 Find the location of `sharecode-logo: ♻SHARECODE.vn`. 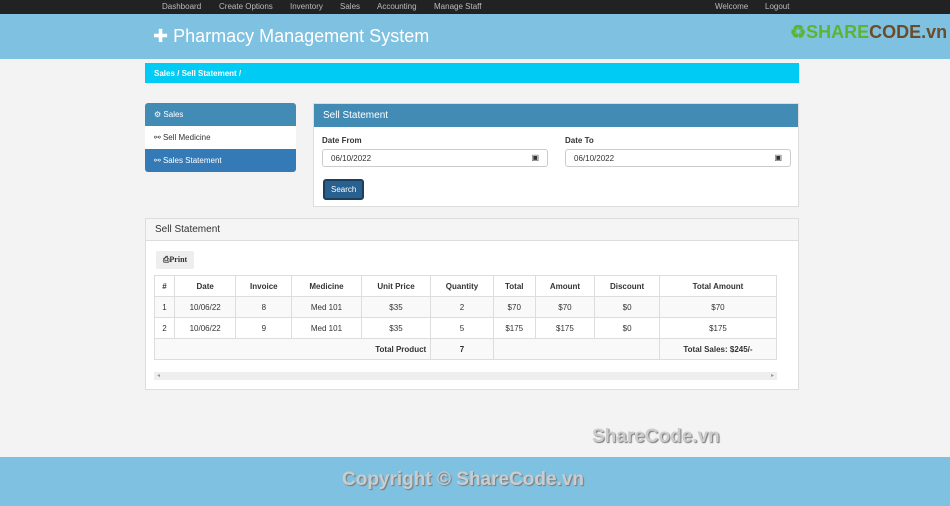

sharecode-logo: ♻SHARECODE.vn is located at coordinates (869, 32).